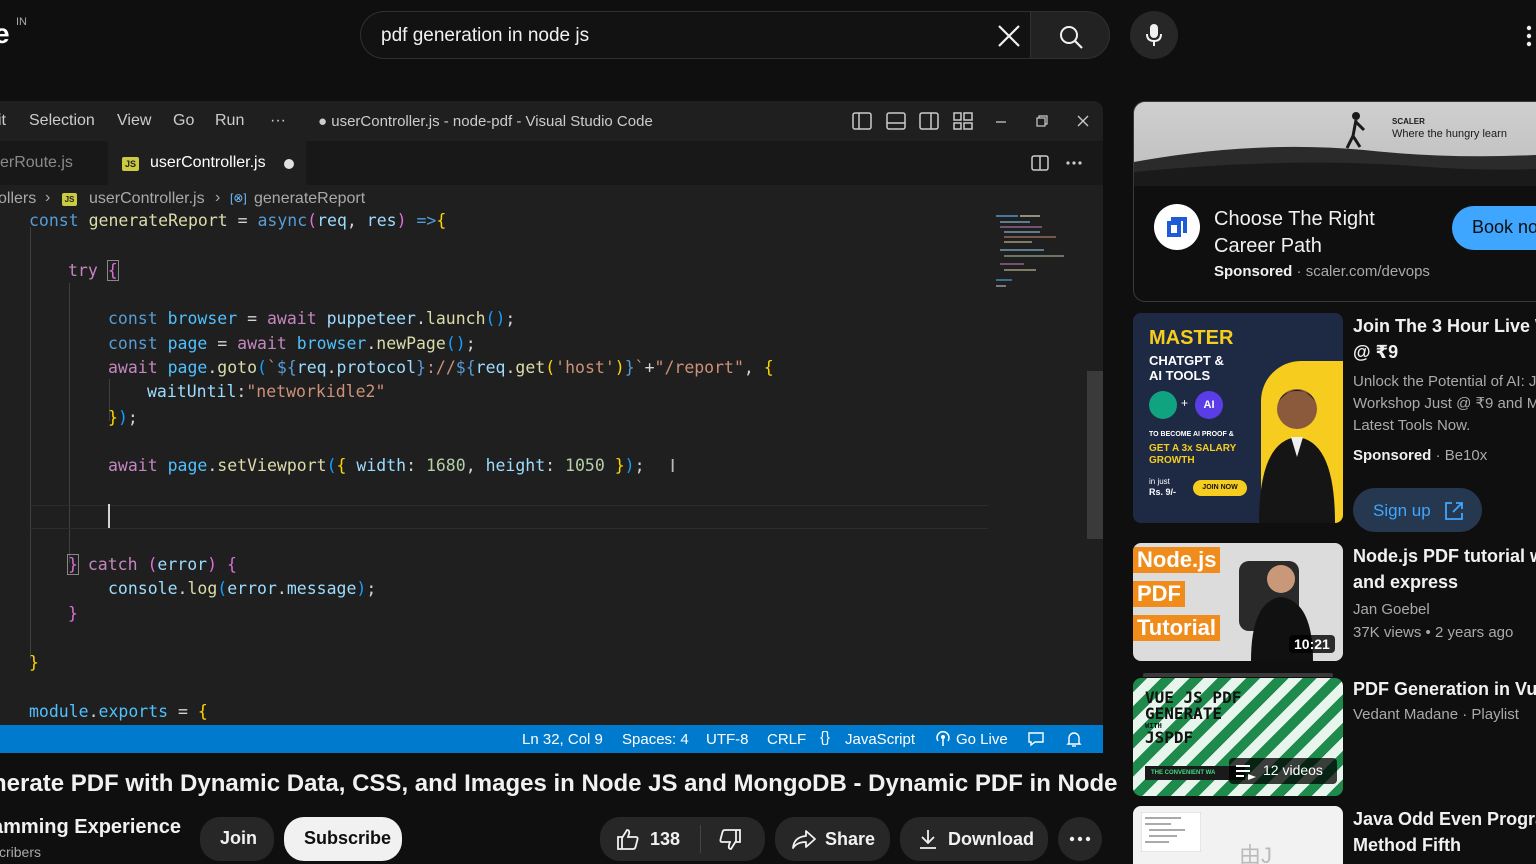 The width and height of the screenshot is (1536, 864). What do you see at coordinates (1040, 163) in the screenshot?
I see `split-editor-icon` at bounding box center [1040, 163].